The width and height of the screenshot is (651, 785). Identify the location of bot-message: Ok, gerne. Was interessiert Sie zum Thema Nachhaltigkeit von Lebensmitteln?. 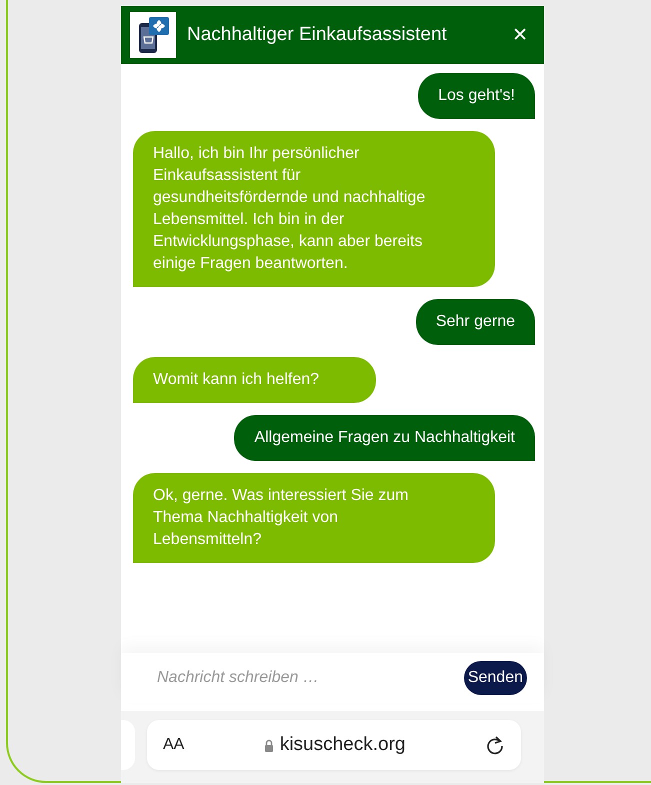
(314, 518).